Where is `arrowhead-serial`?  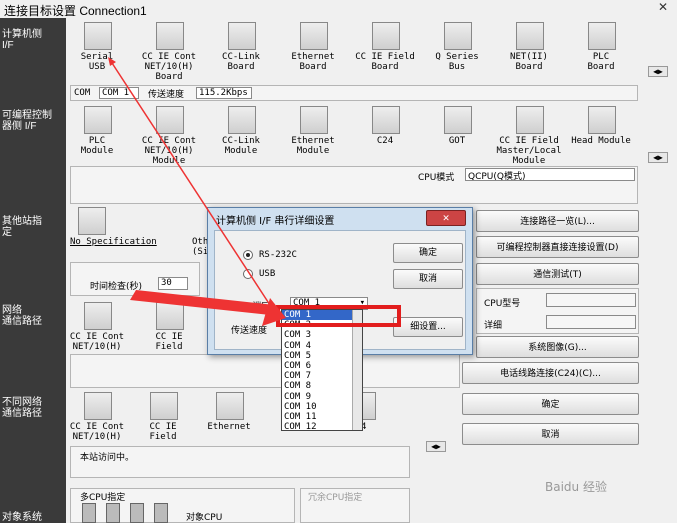
arrowhead-serial is located at coordinates (112, 61).